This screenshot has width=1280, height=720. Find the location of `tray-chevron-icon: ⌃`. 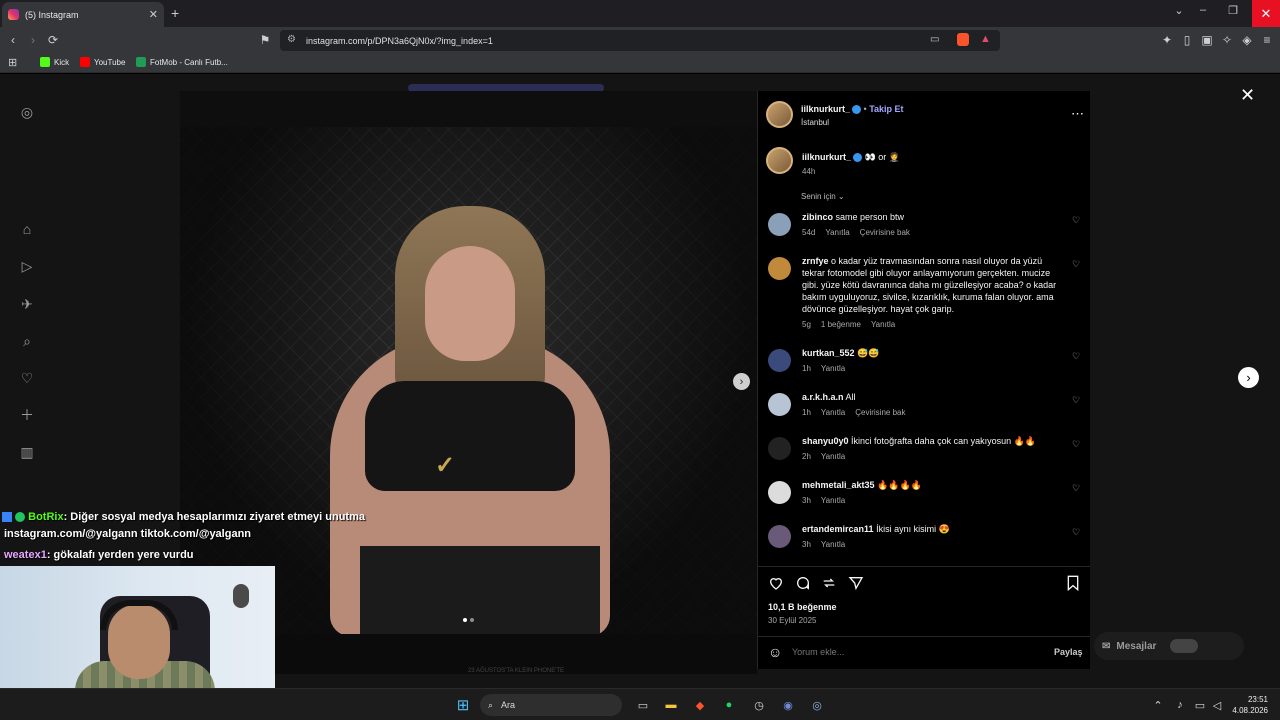

tray-chevron-icon: ⌃ is located at coordinates (1158, 705).